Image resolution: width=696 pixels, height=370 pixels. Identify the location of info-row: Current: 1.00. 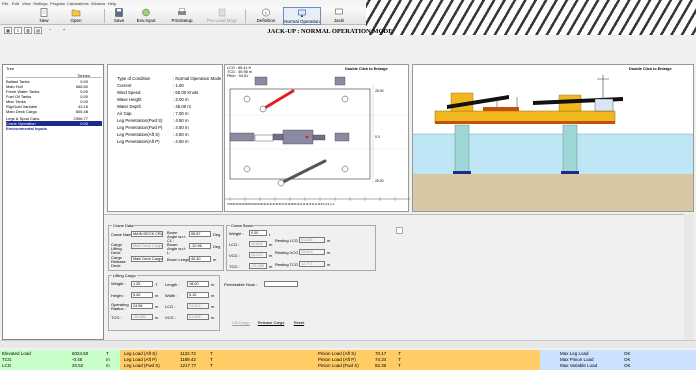
(150, 85).